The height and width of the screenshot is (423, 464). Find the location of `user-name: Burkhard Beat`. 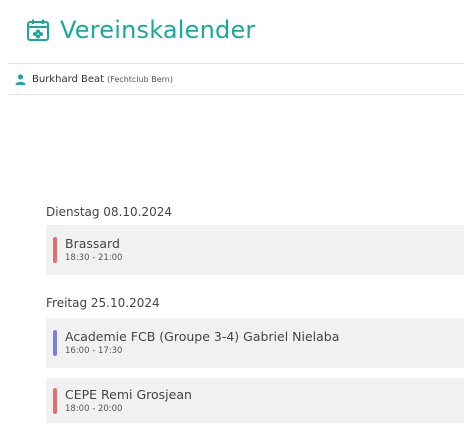

user-name: Burkhard Beat is located at coordinates (68, 79).